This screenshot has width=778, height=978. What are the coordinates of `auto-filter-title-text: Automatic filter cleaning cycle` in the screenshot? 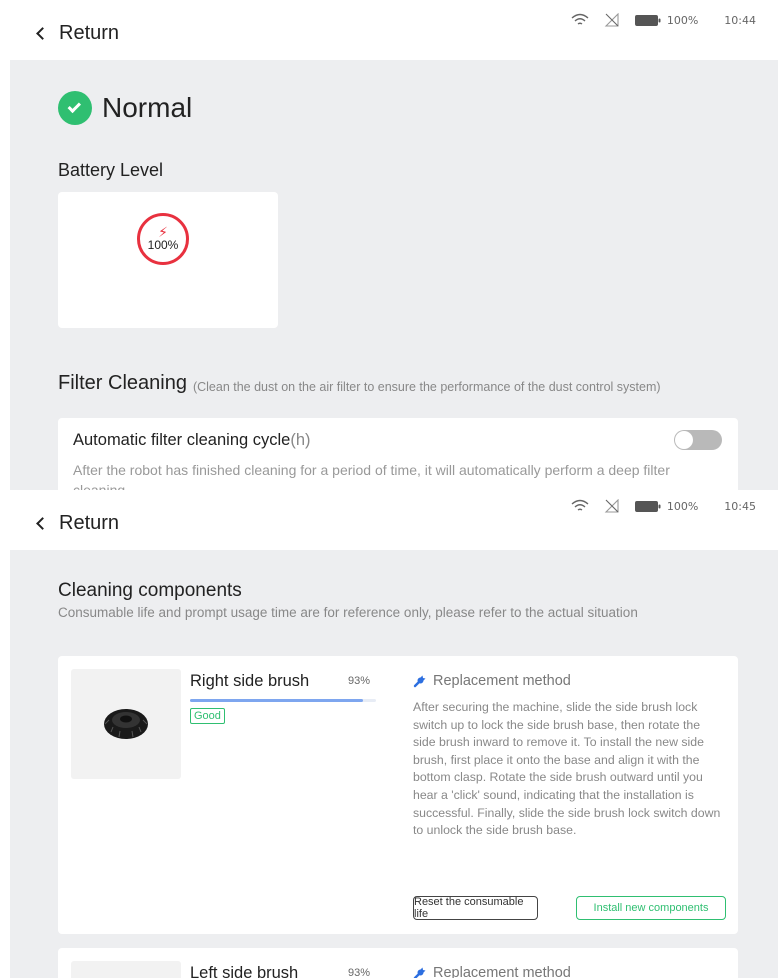 It's located at (182, 440).